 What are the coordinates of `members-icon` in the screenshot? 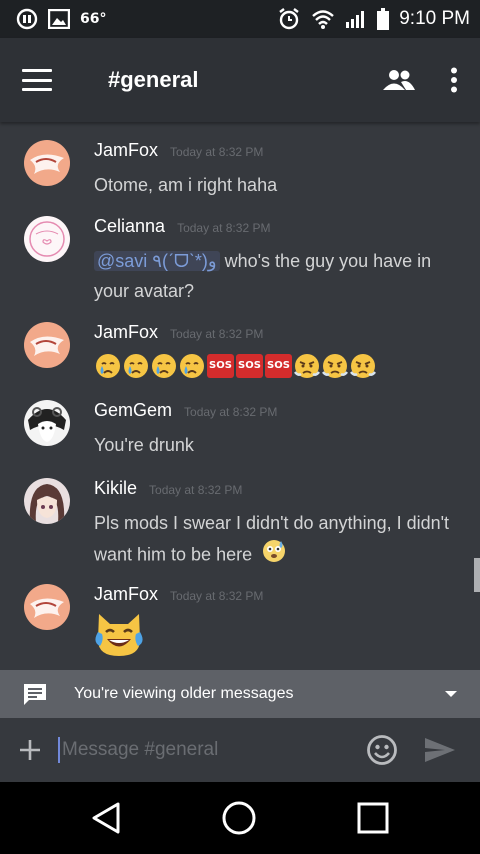 It's located at (399, 80).